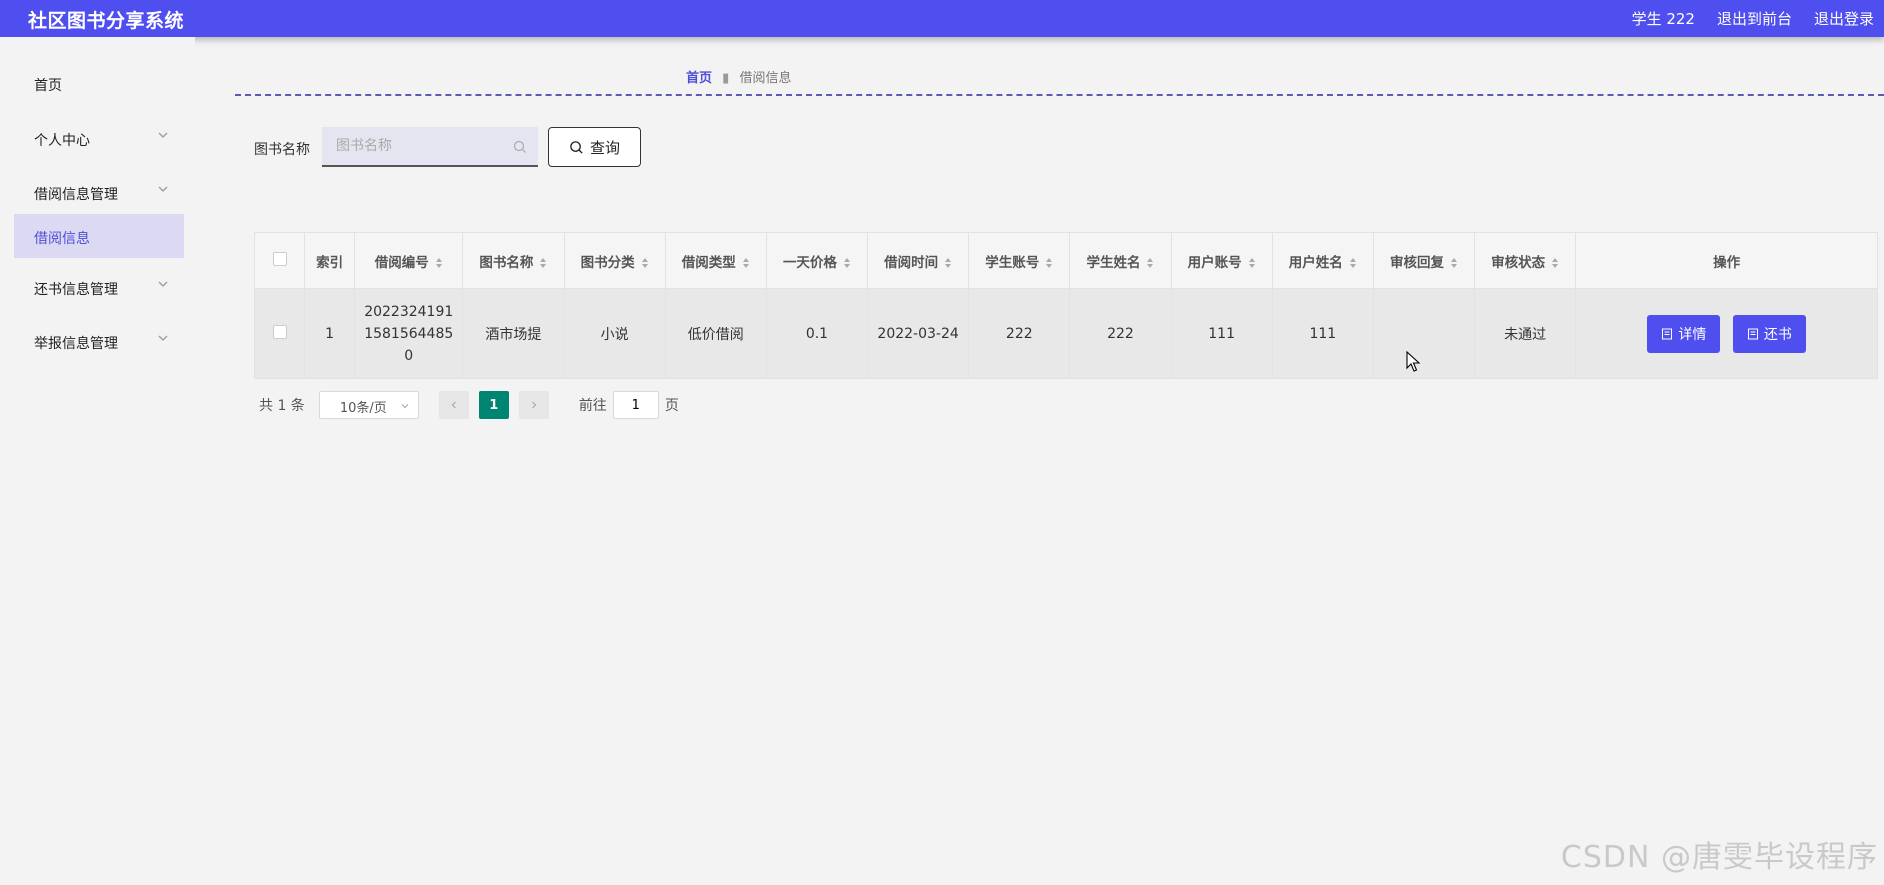 The height and width of the screenshot is (885, 1884). I want to click on return-button: 还书, so click(1769, 333).